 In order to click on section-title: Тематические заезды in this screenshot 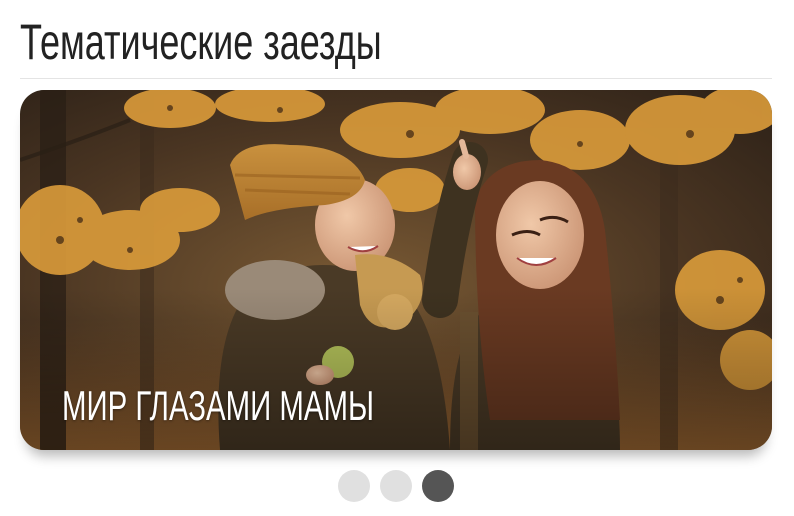, I will do `click(201, 42)`.